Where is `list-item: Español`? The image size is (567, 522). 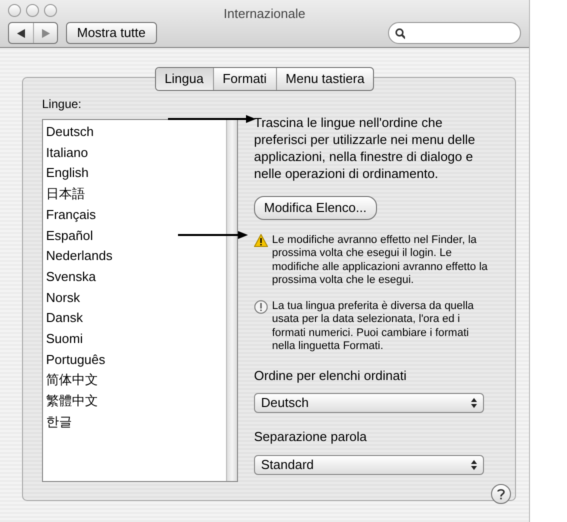 list-item: Español is located at coordinates (134, 236).